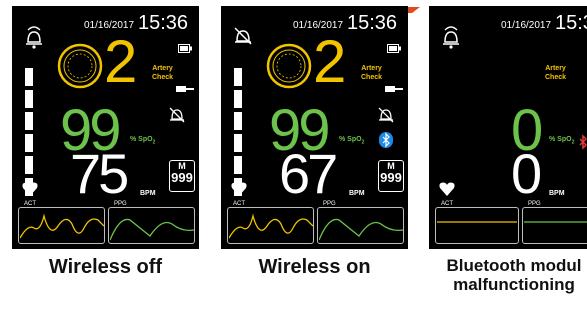  Describe the element at coordinates (314, 267) in the screenshot. I see `caption-wireless-on: Wireless on` at that location.